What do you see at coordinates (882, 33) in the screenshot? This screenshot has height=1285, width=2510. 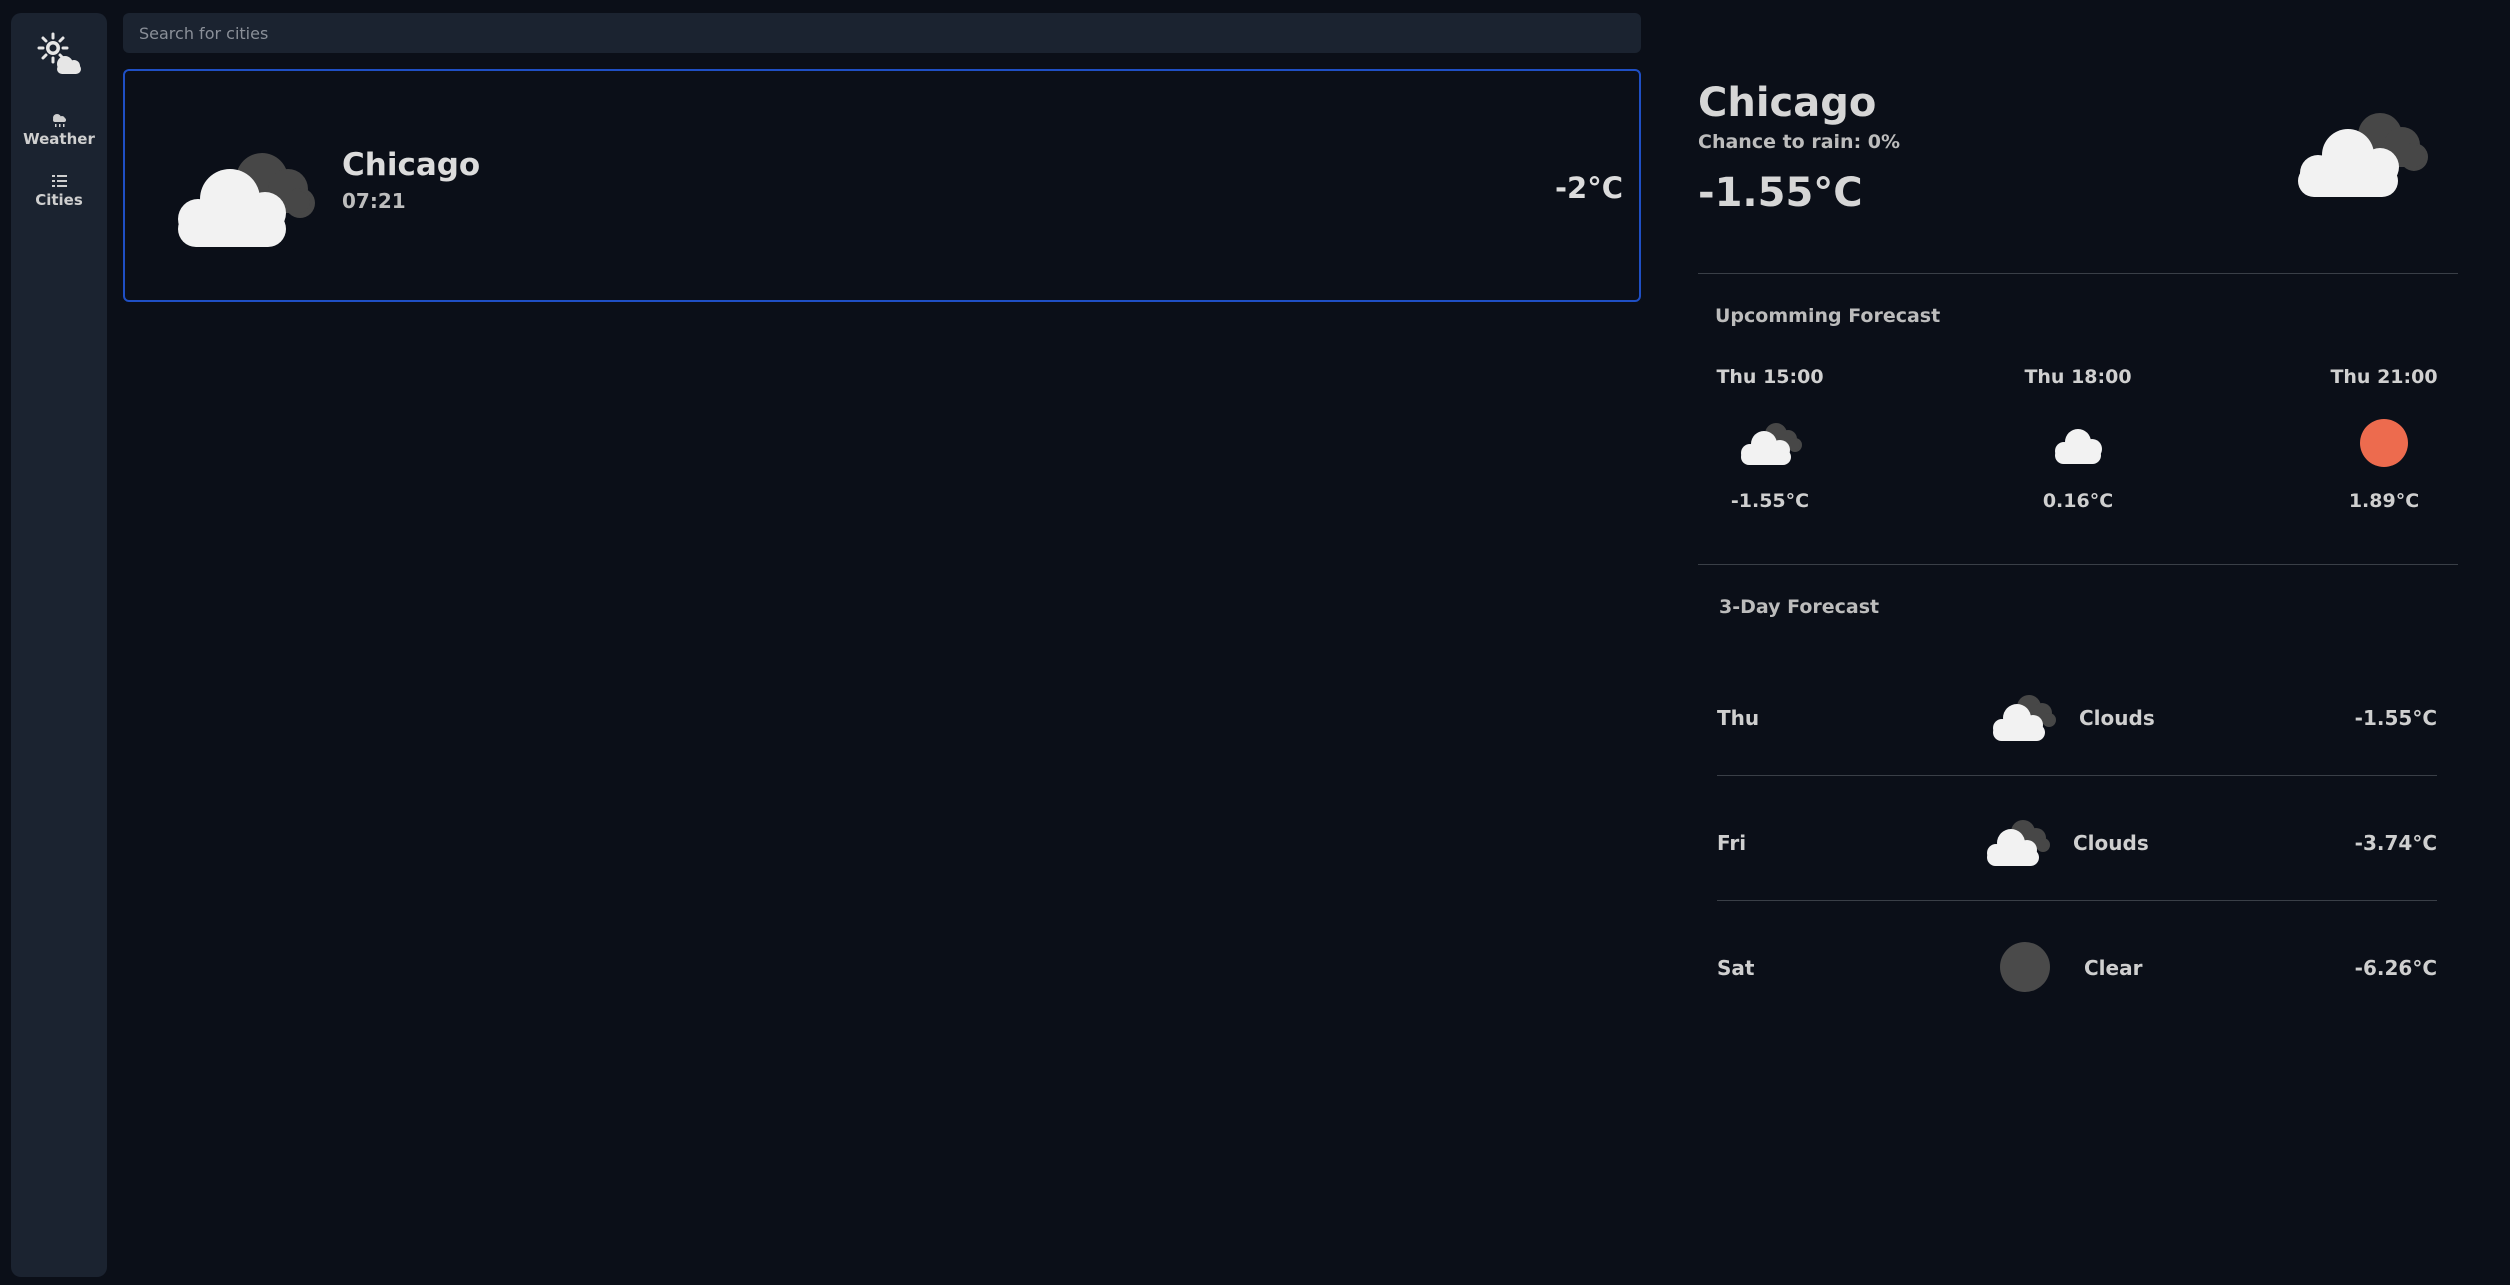 I see `search-input` at bounding box center [882, 33].